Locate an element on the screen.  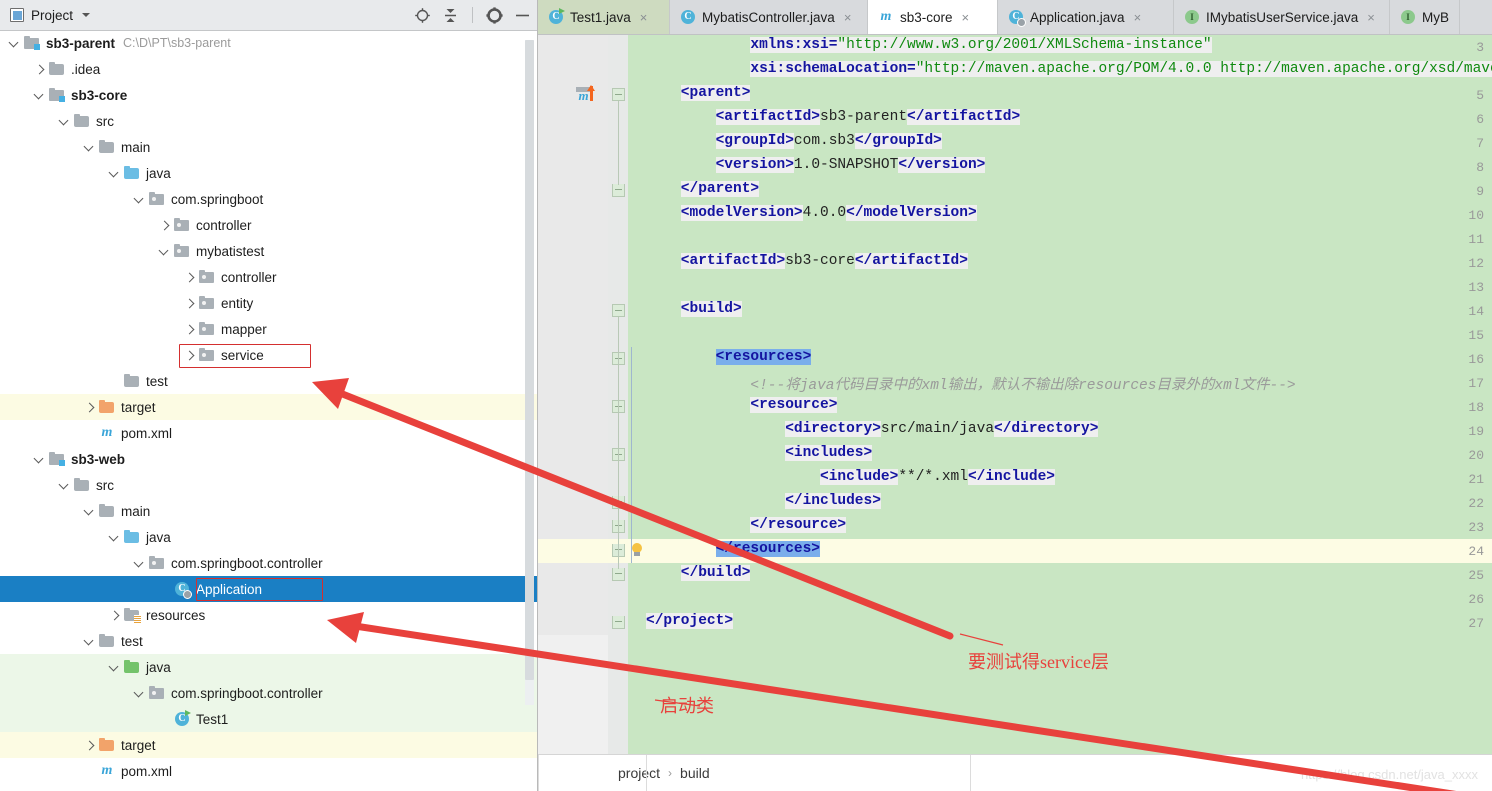
tree-node-com-springboot: com.springboot is located at coordinates (268, 199).